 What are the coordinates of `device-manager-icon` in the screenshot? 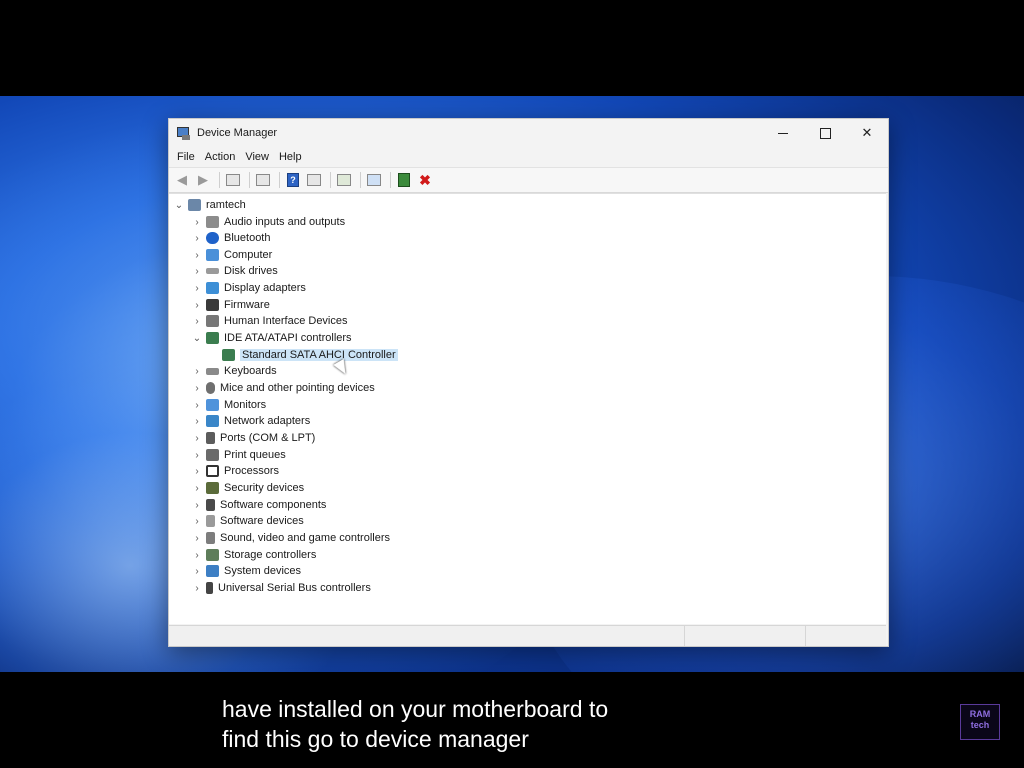 It's located at (184, 133).